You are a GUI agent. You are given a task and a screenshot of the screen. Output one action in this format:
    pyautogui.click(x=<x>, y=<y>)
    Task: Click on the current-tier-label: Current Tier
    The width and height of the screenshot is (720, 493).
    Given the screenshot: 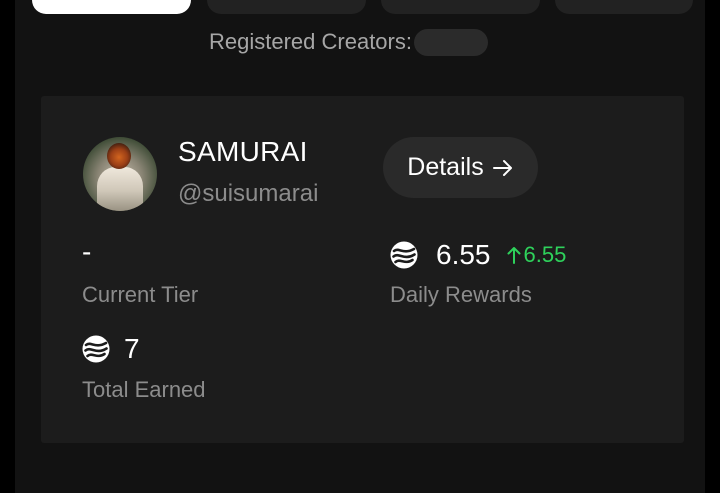 What is the action you would take?
    pyautogui.click(x=140, y=294)
    